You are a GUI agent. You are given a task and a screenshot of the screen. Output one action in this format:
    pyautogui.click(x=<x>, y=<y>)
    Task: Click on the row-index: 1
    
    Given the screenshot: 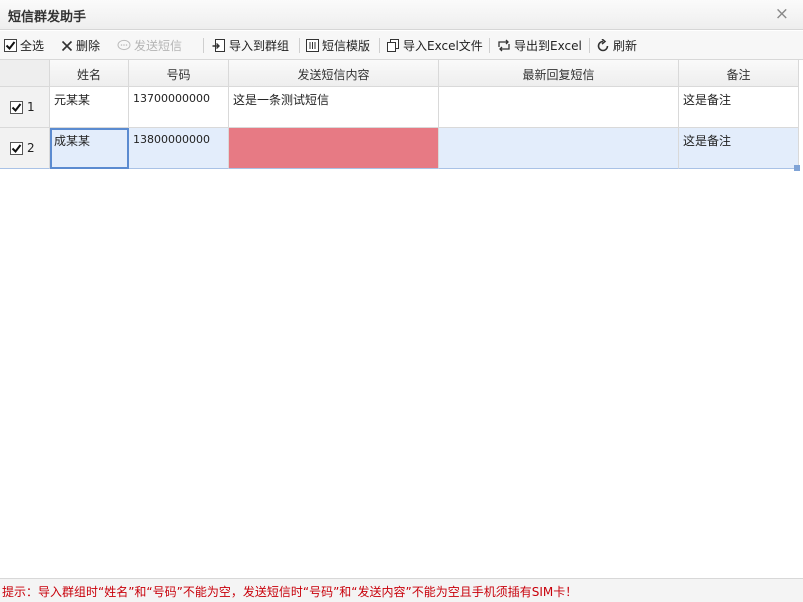 What is the action you would take?
    pyautogui.click(x=31, y=107)
    